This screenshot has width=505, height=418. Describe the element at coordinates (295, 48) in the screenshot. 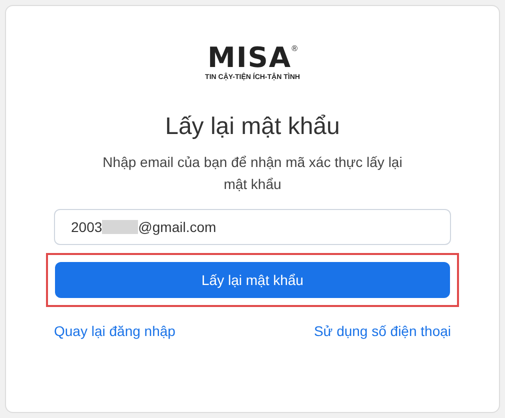

I see `registered-mark: ®` at that location.